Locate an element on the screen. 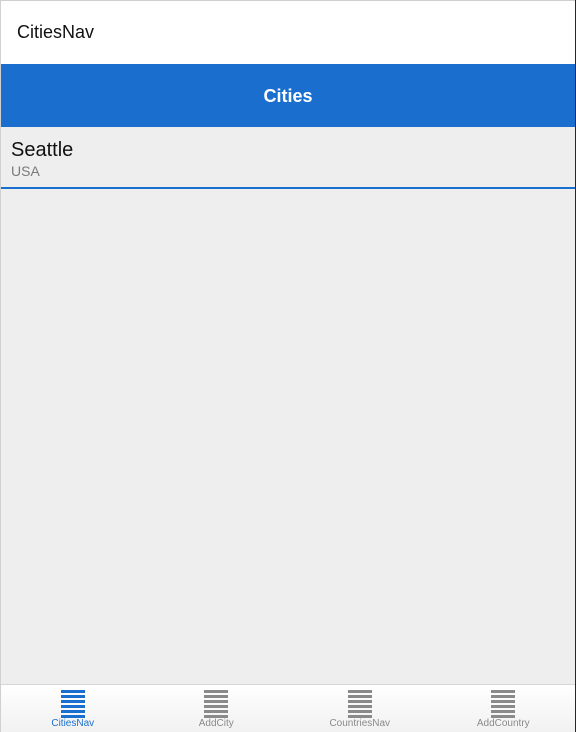 This screenshot has width=576, height=732. tab-label: AddCity is located at coordinates (216, 723).